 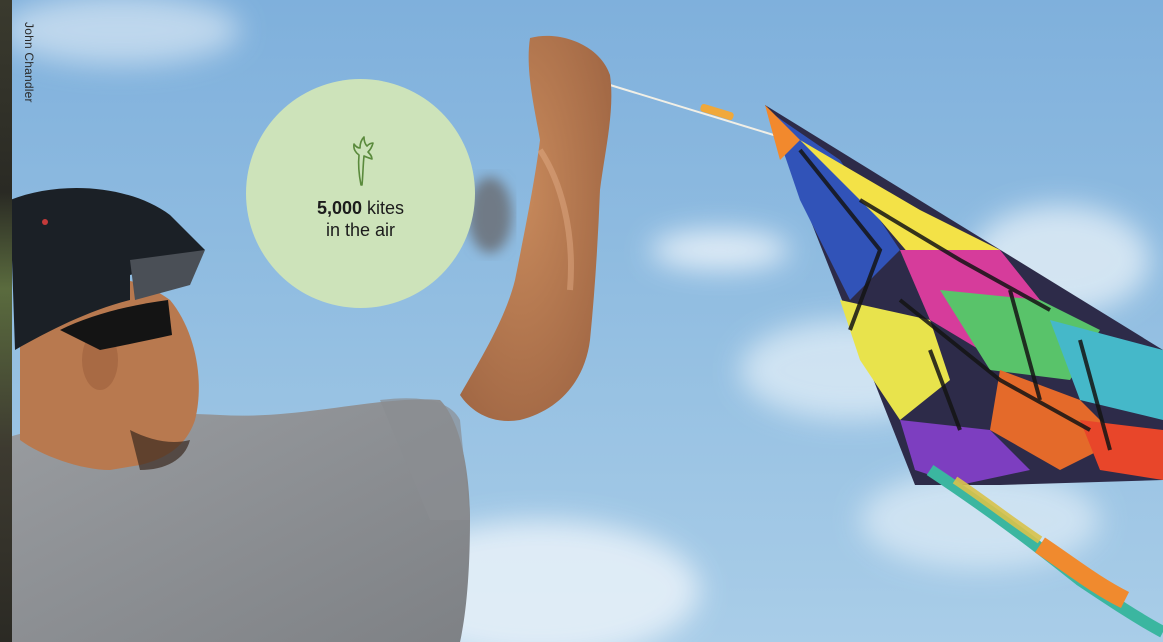 What do you see at coordinates (363, 161) in the screenshot?
I see `leaf-icon` at bounding box center [363, 161].